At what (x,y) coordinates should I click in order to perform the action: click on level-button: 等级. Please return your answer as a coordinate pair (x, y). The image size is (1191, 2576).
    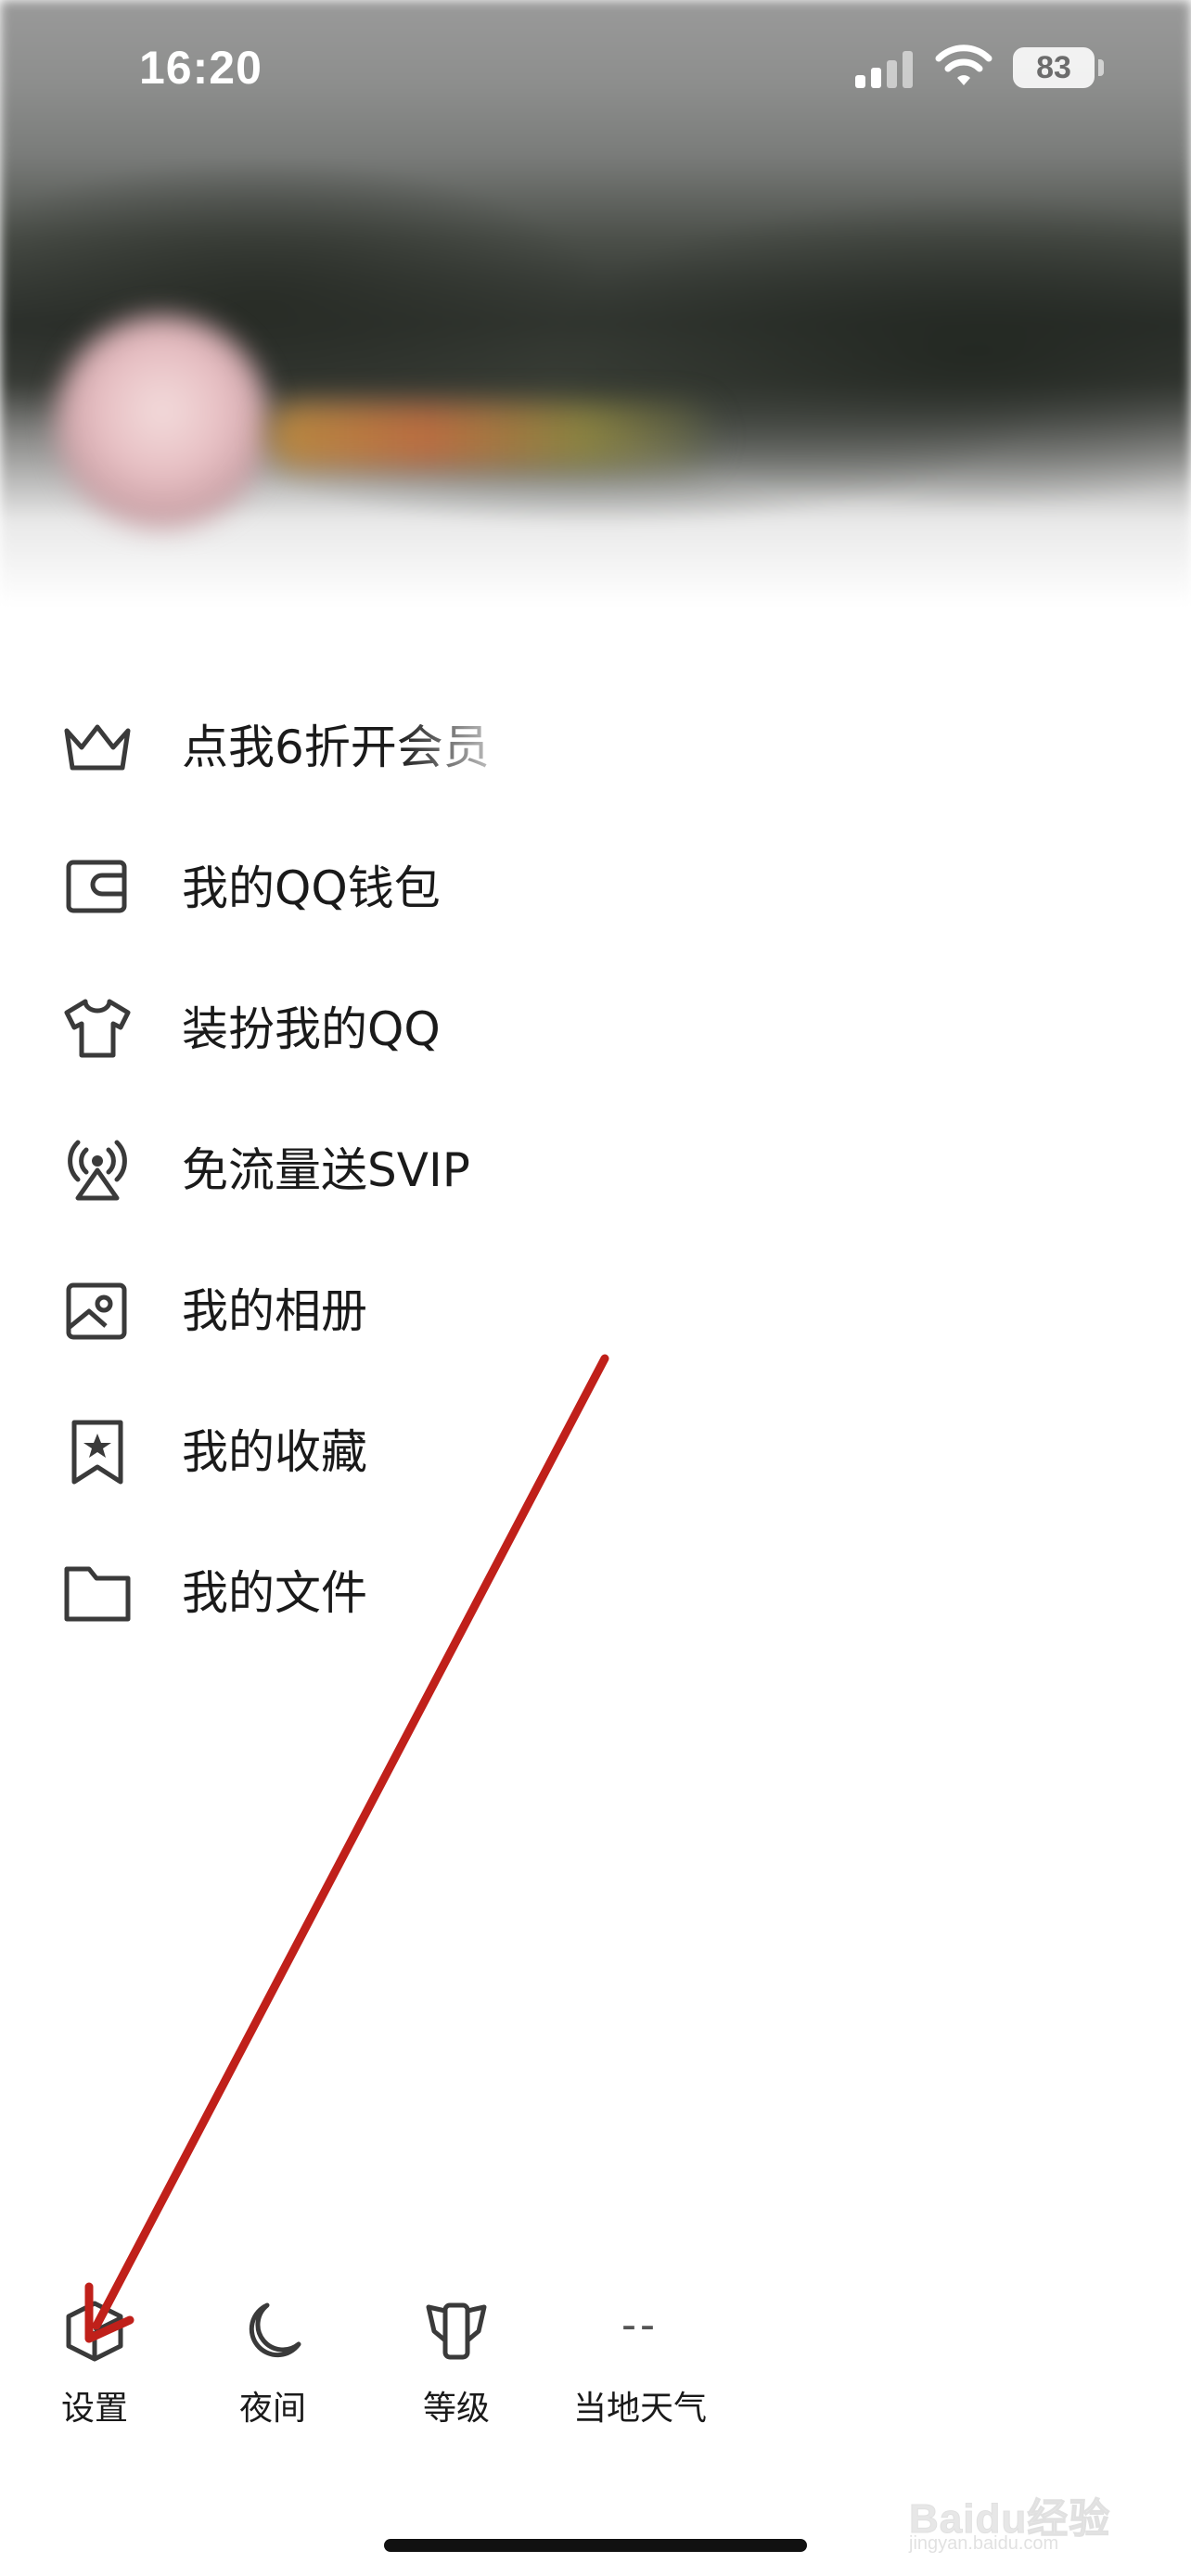
    Looking at the image, I should click on (456, 2360).